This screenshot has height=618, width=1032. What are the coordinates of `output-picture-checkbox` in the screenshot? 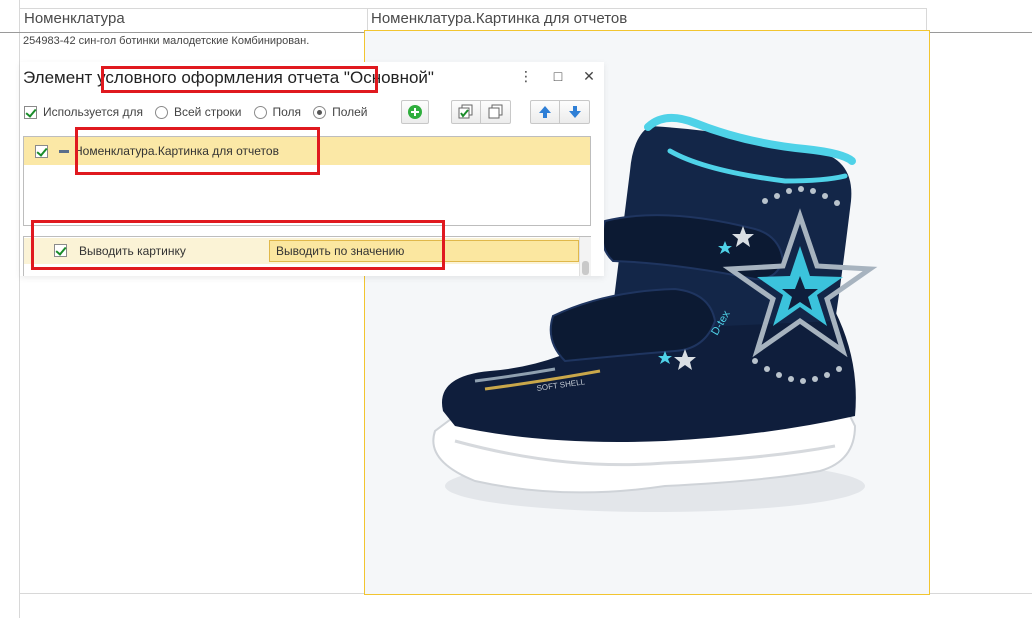 It's located at (60, 250).